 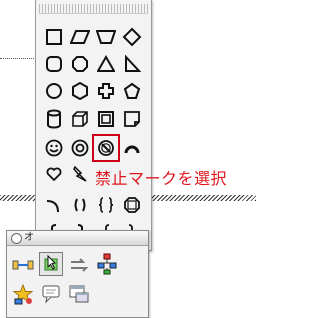 What do you see at coordinates (106, 37) in the screenshot?
I see `trapezoid-icon` at bounding box center [106, 37].